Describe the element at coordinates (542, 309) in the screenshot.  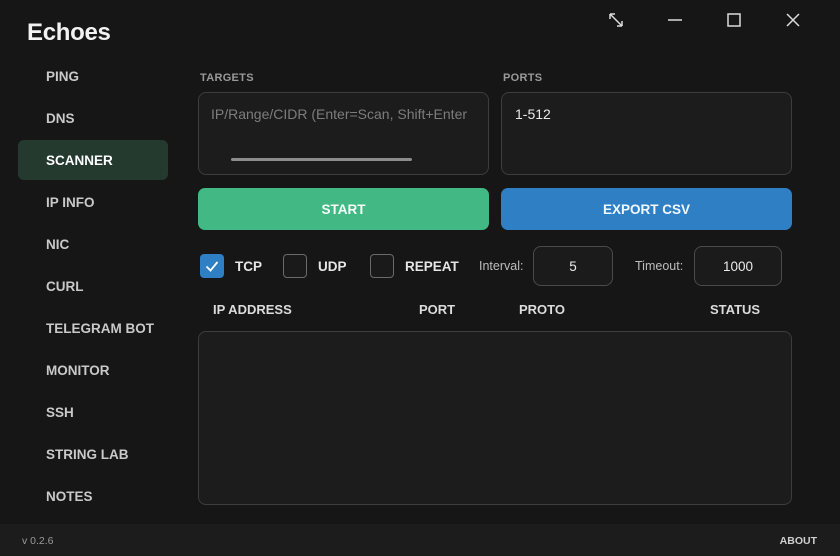
I see `column-header-proto: PROTO` at that location.